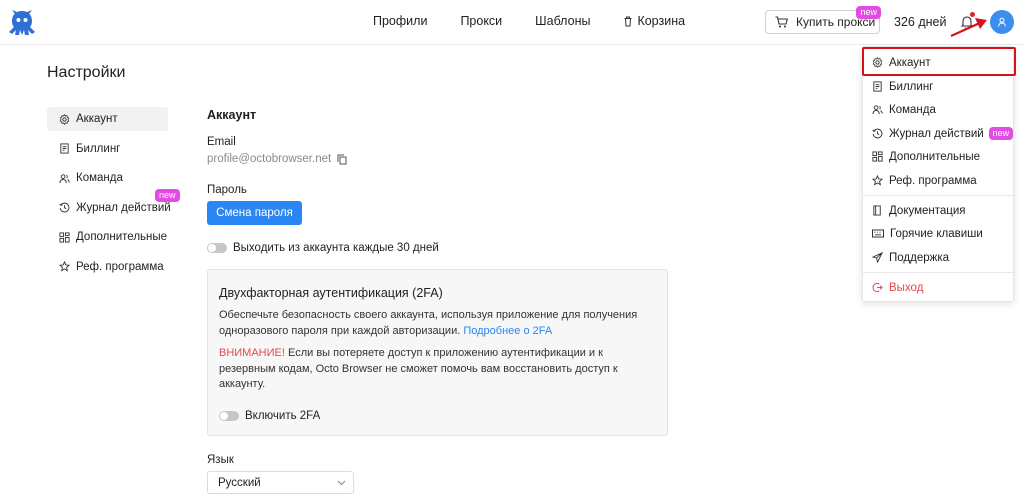 This screenshot has height=503, width=1024. I want to click on sidebar-item-team: Команда, so click(107, 178).